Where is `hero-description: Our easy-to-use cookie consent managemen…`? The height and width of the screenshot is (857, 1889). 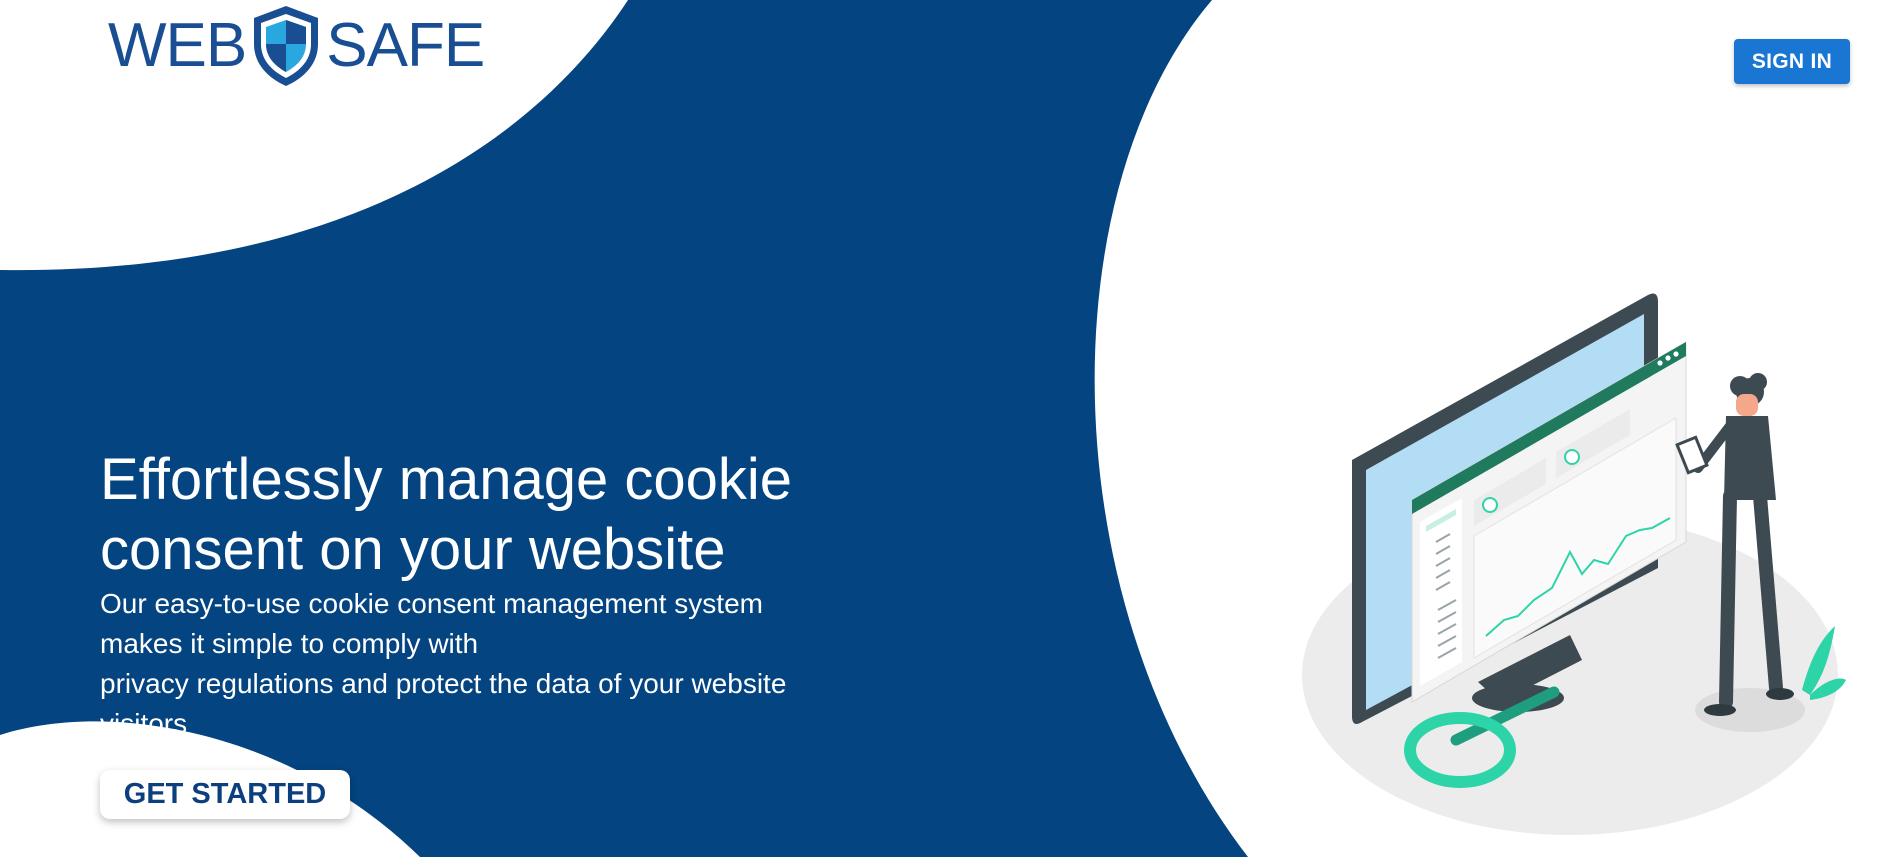 hero-description: Our easy-to-use cookie consent managemen… is located at coordinates (490, 664).